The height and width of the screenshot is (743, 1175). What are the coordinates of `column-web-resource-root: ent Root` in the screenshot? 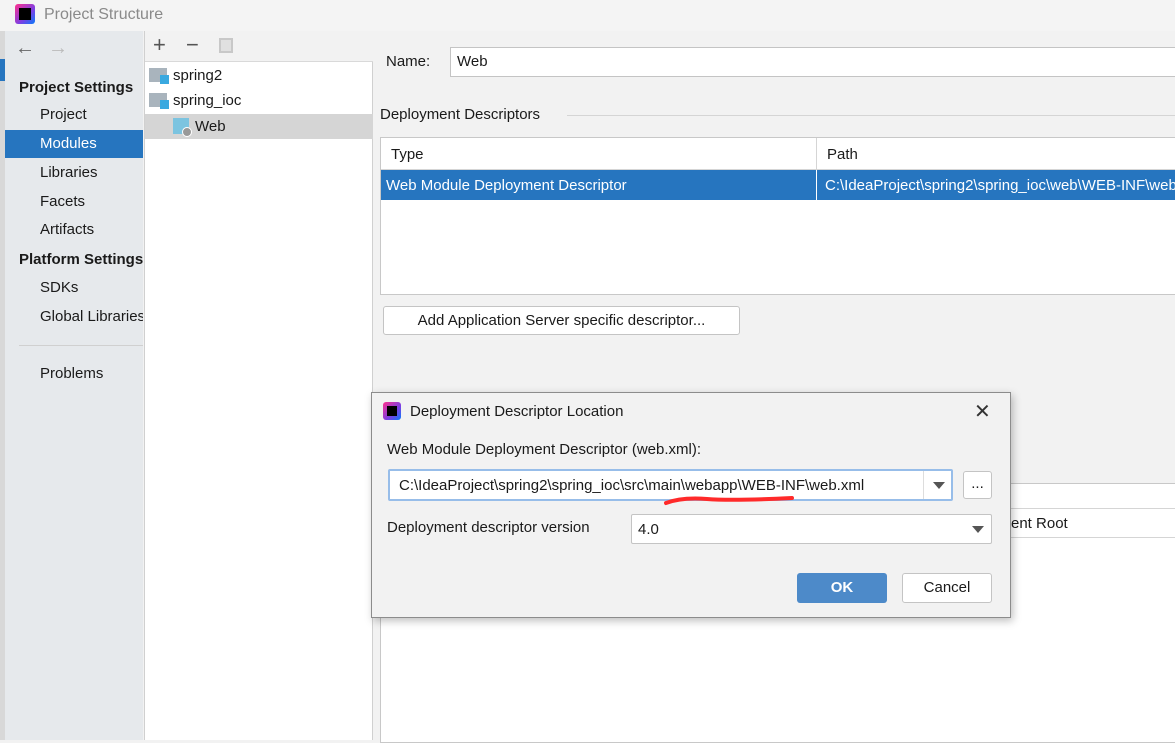 It's located at (1039, 523).